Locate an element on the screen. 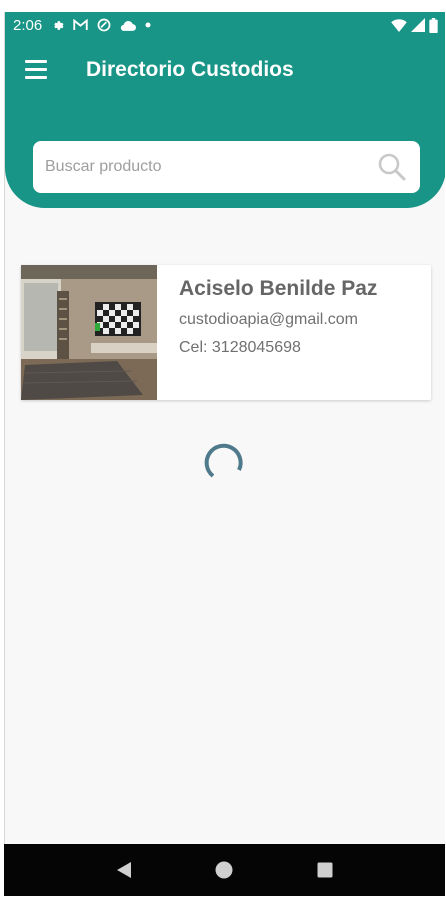 The width and height of the screenshot is (446, 900). signal-icon is located at coordinates (418, 25).